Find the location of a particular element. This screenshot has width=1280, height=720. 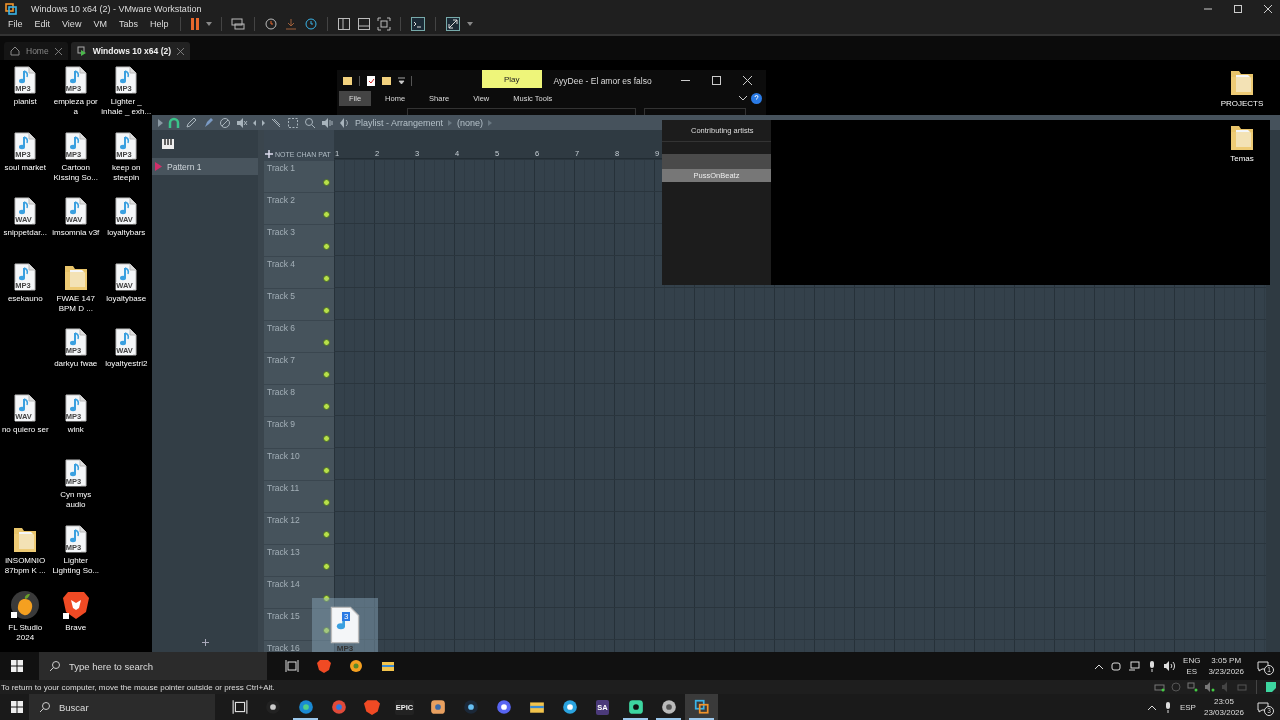

clock-time: 3:05 PM is located at coordinates (1226, 660).